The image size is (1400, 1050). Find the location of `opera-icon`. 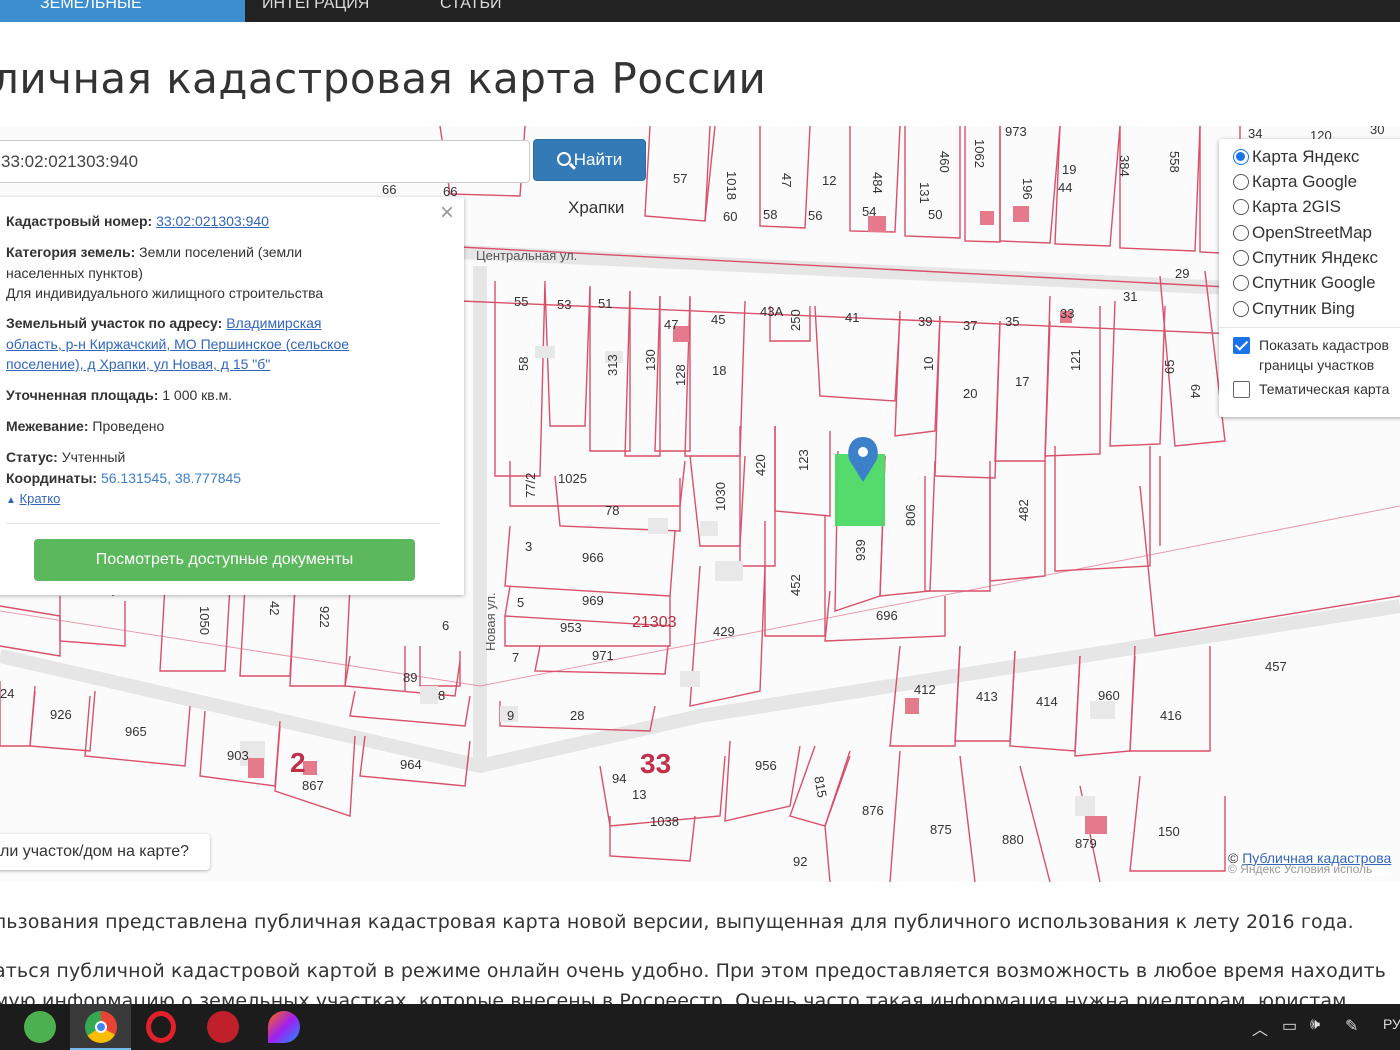

opera-icon is located at coordinates (161, 1027).